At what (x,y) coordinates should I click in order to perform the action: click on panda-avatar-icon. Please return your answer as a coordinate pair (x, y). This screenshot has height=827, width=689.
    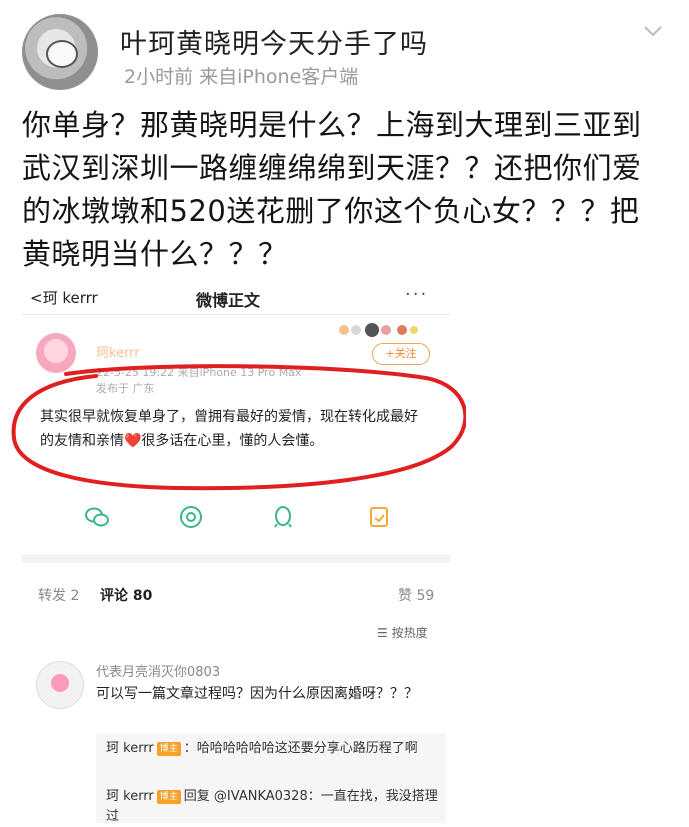
    Looking at the image, I should click on (62, 54).